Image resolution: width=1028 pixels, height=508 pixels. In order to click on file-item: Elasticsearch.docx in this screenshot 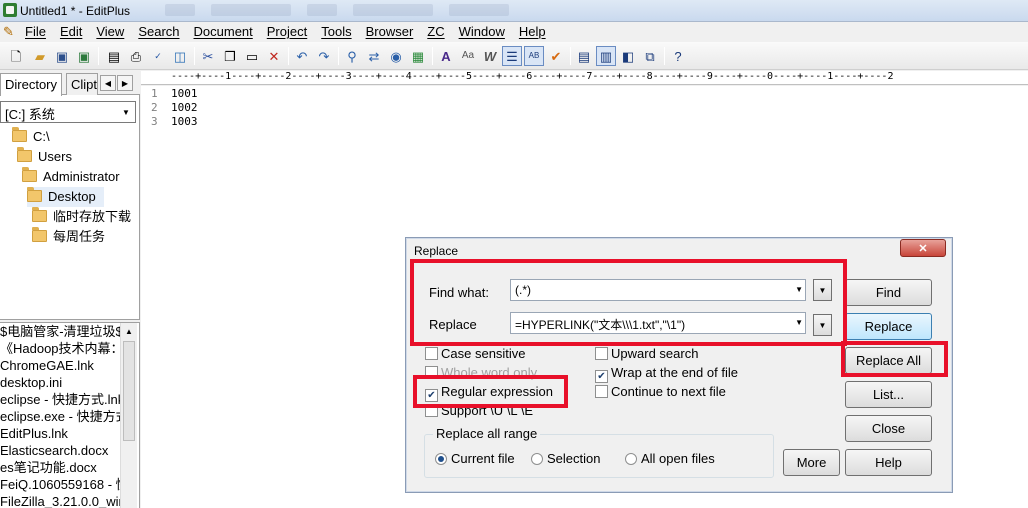, I will do `click(60, 450)`.